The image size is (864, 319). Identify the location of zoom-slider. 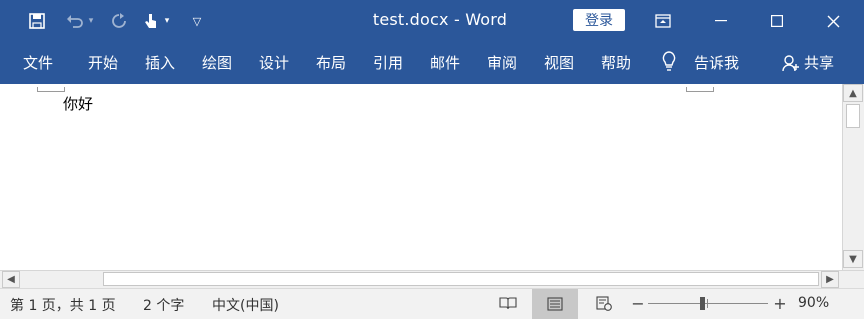
(708, 303).